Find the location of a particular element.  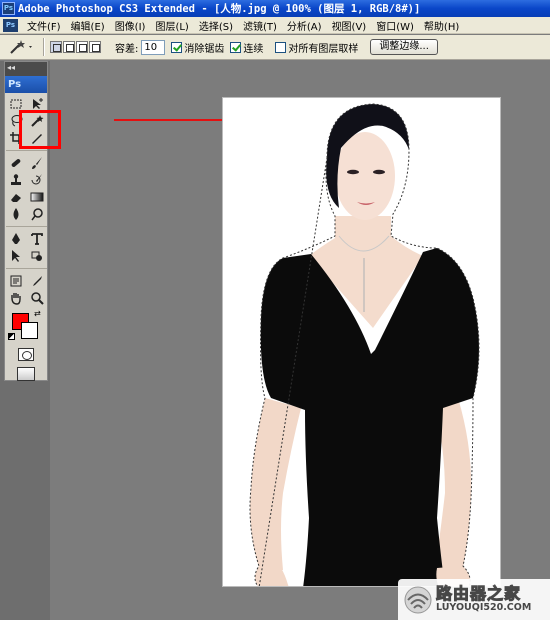

menu-layer: 图层(L) is located at coordinates (171, 25).